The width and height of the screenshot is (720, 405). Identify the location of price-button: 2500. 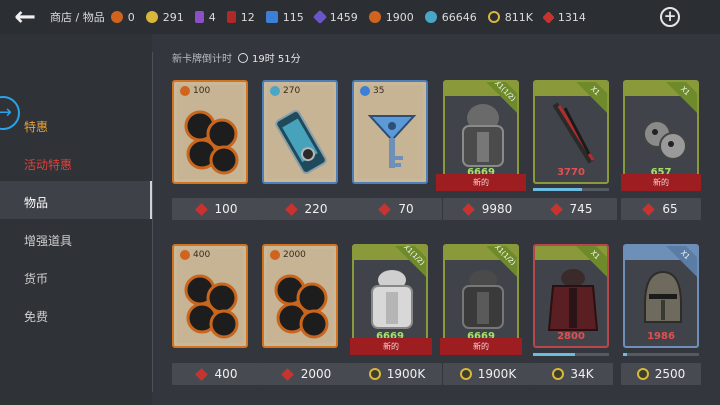
(661, 374).